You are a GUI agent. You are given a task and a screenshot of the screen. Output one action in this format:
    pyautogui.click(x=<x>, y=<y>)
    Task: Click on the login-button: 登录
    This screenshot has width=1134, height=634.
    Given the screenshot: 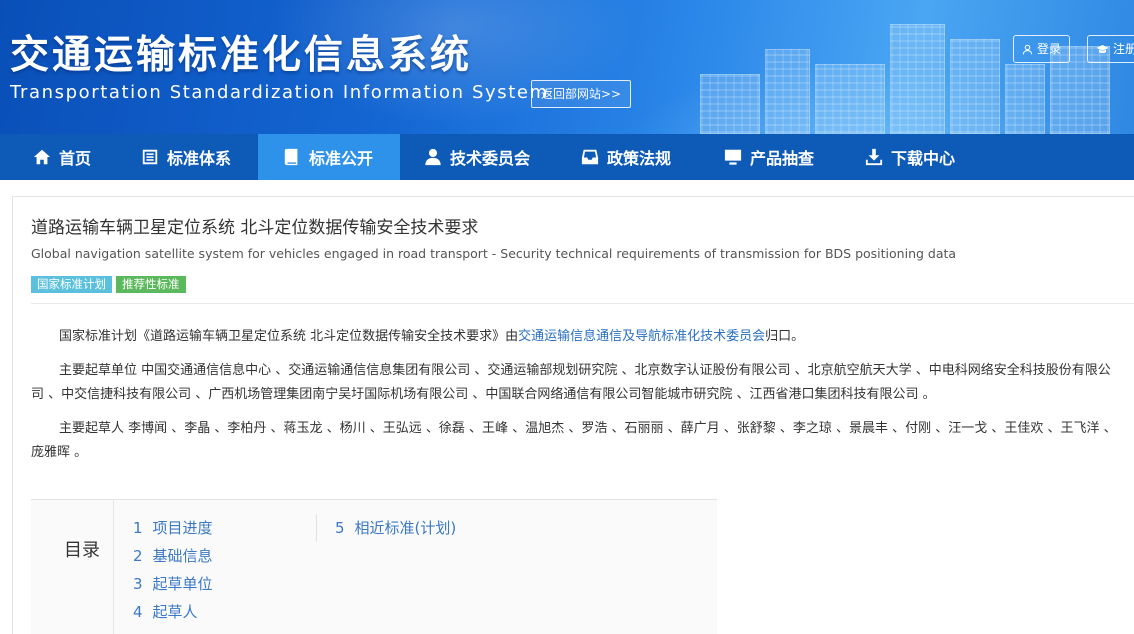 What is the action you would take?
    pyautogui.click(x=1042, y=49)
    